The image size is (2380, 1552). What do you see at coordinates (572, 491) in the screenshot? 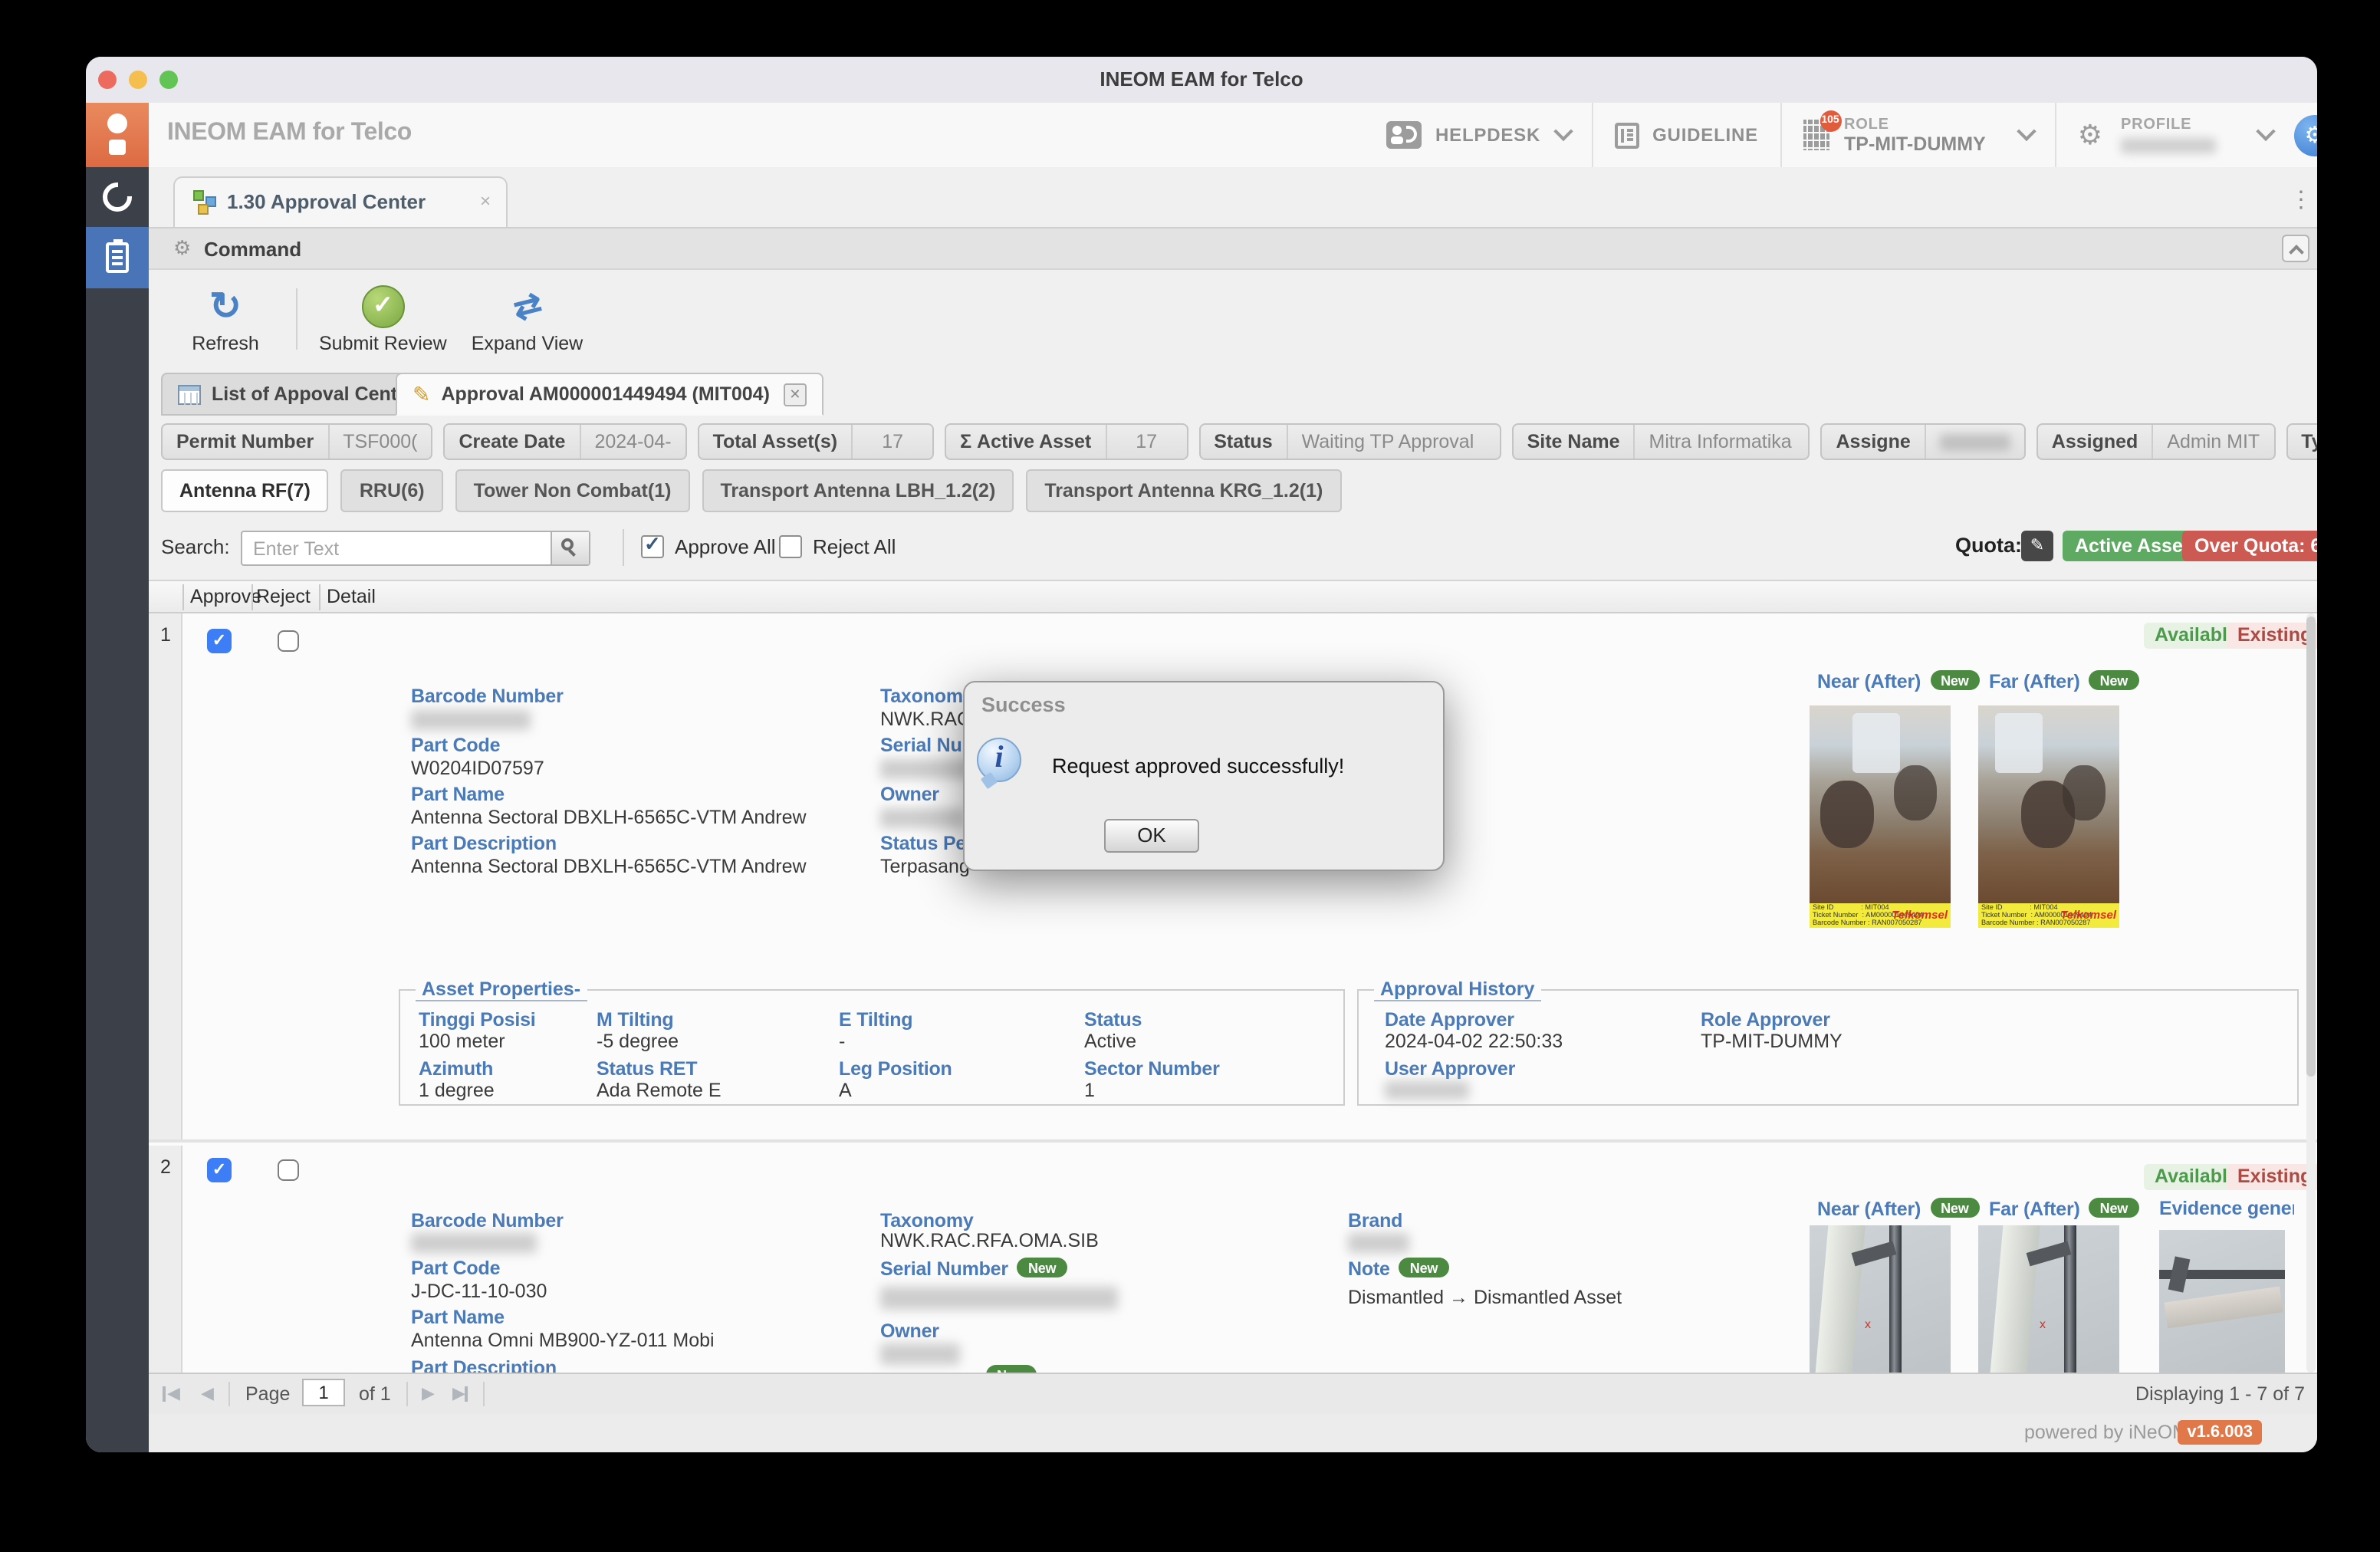
I see `tab-tower-non-combat: Tower Non Combat(1)` at bounding box center [572, 491].